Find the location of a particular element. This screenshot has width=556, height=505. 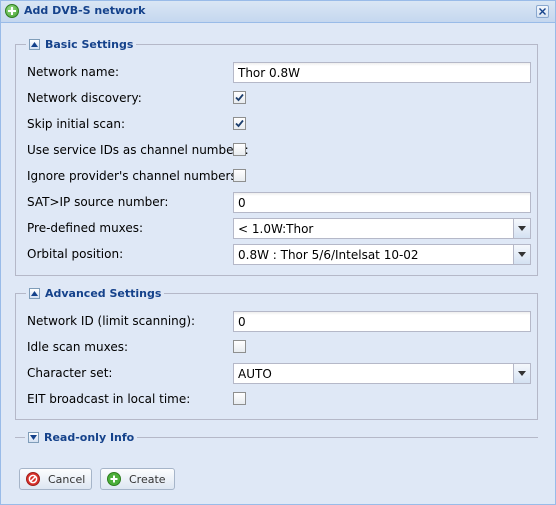

readonly-info-legend: Read-only Info is located at coordinates (81, 437).